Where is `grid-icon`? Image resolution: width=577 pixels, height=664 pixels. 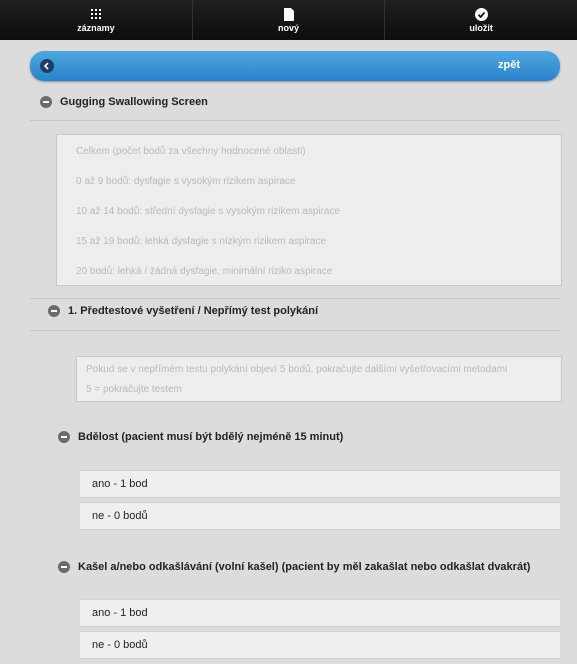
grid-icon is located at coordinates (96, 14).